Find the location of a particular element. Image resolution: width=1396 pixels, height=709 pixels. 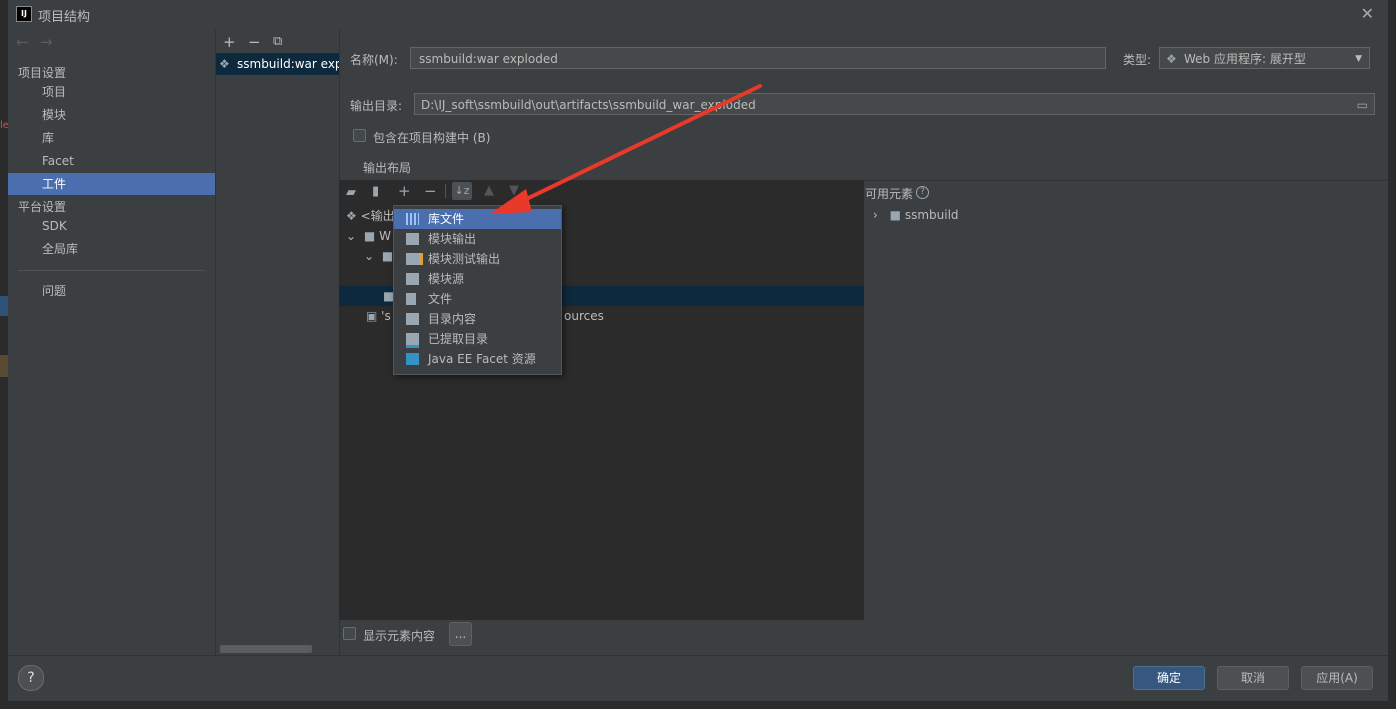

cancel-button: 取消 is located at coordinates (1253, 678).